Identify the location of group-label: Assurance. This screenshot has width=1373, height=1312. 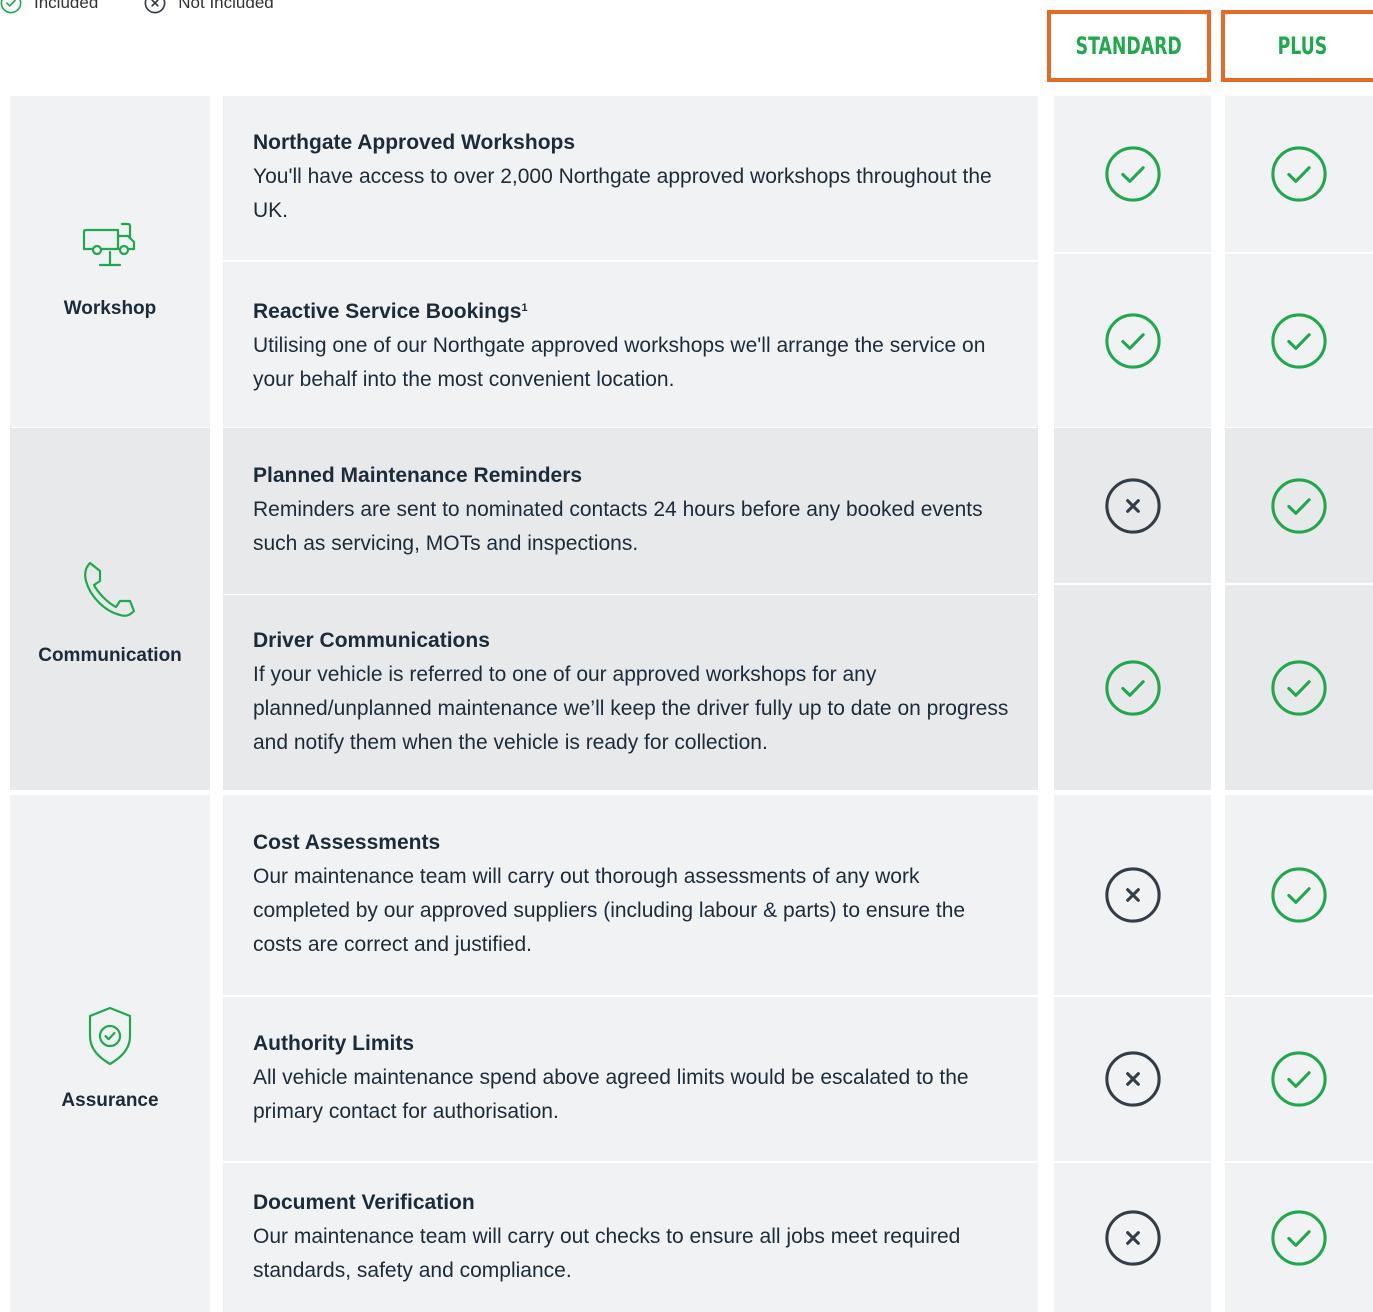
(110, 1100).